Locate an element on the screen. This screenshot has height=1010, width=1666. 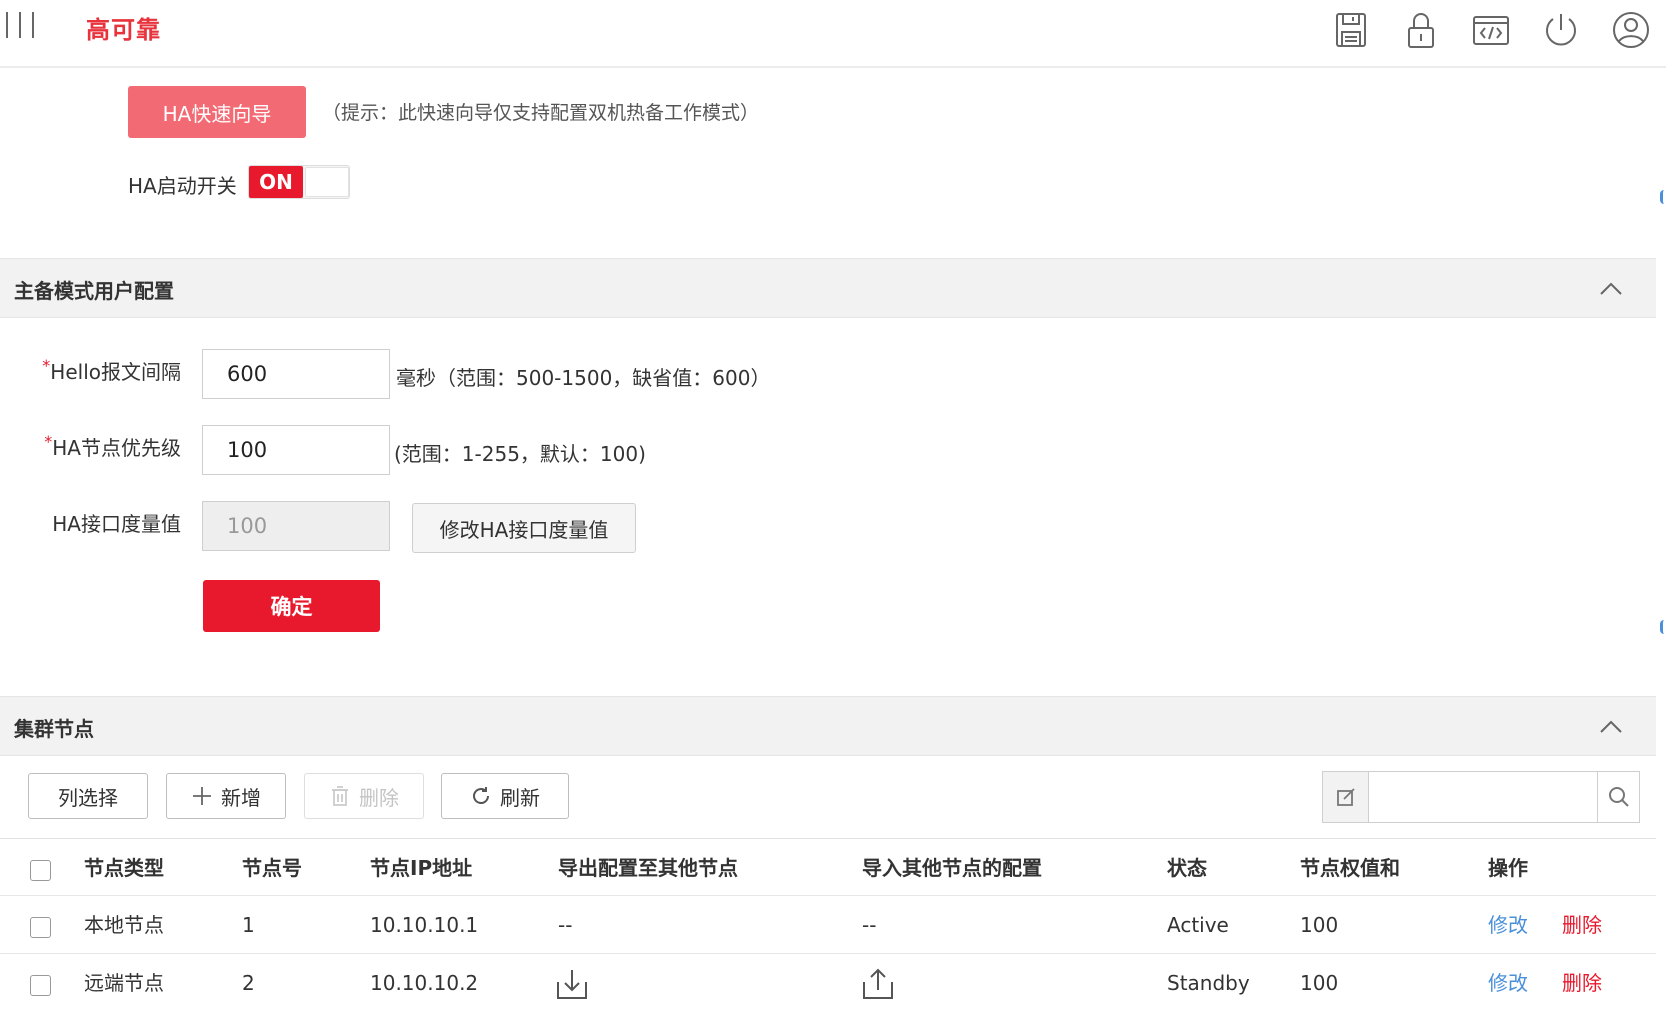
top-bar: 高可靠 is located at coordinates (833, 34).